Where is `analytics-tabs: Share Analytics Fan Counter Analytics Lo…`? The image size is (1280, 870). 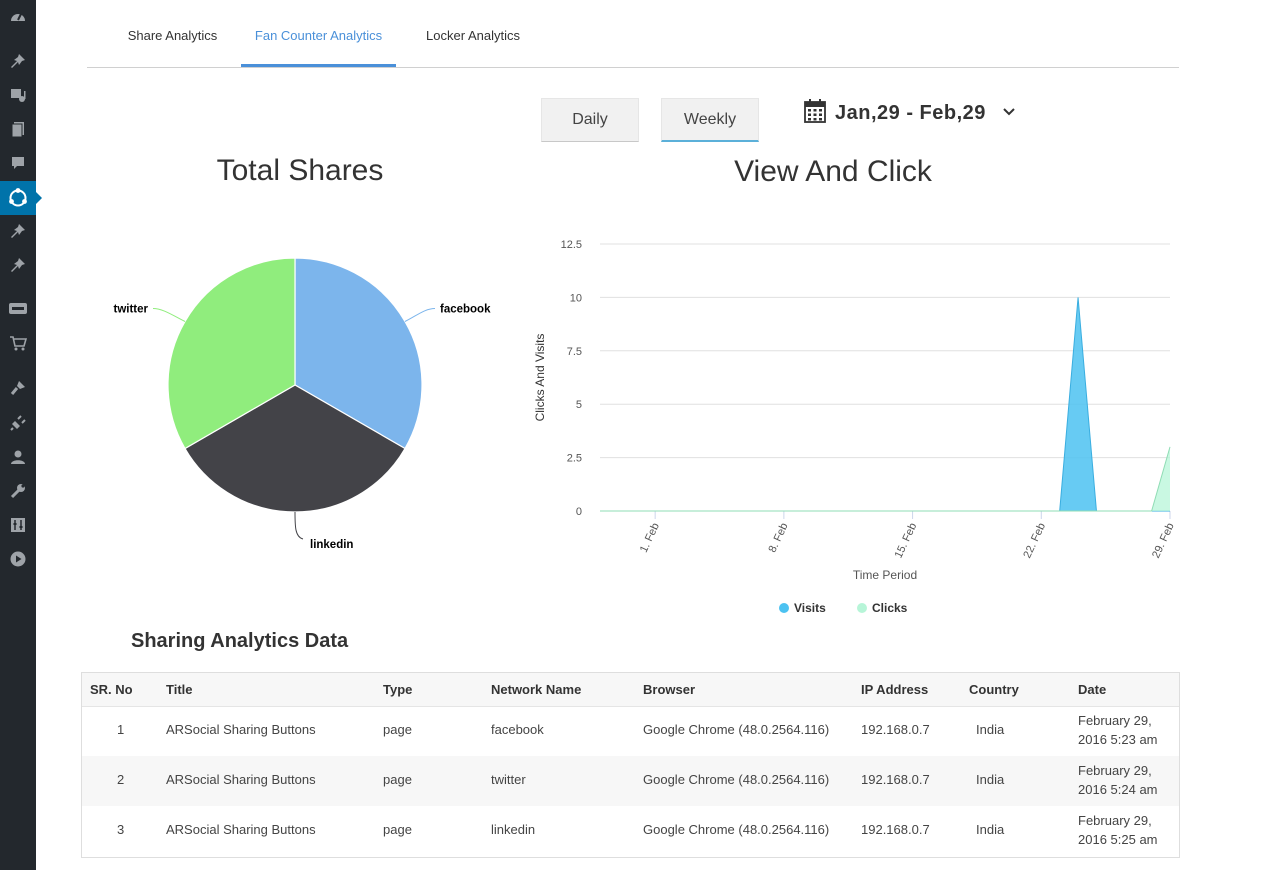
analytics-tabs: Share Analytics Fan Counter Analytics Lo… is located at coordinates (633, 34).